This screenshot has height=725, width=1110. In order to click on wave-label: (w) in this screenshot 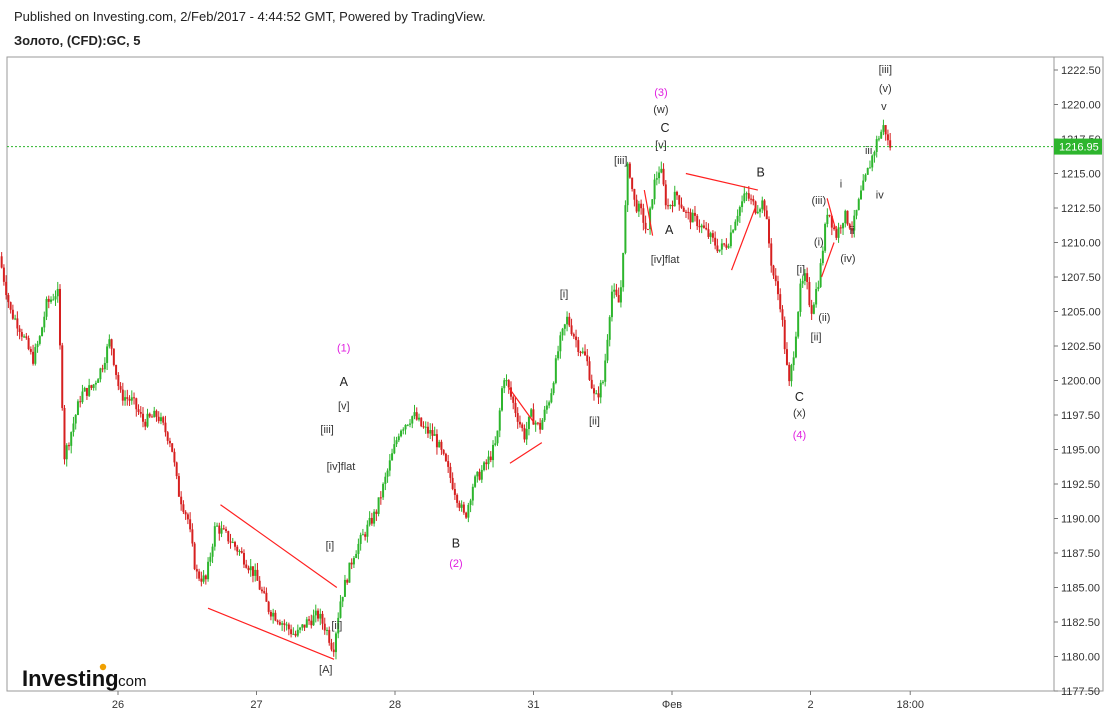, I will do `click(660, 110)`.